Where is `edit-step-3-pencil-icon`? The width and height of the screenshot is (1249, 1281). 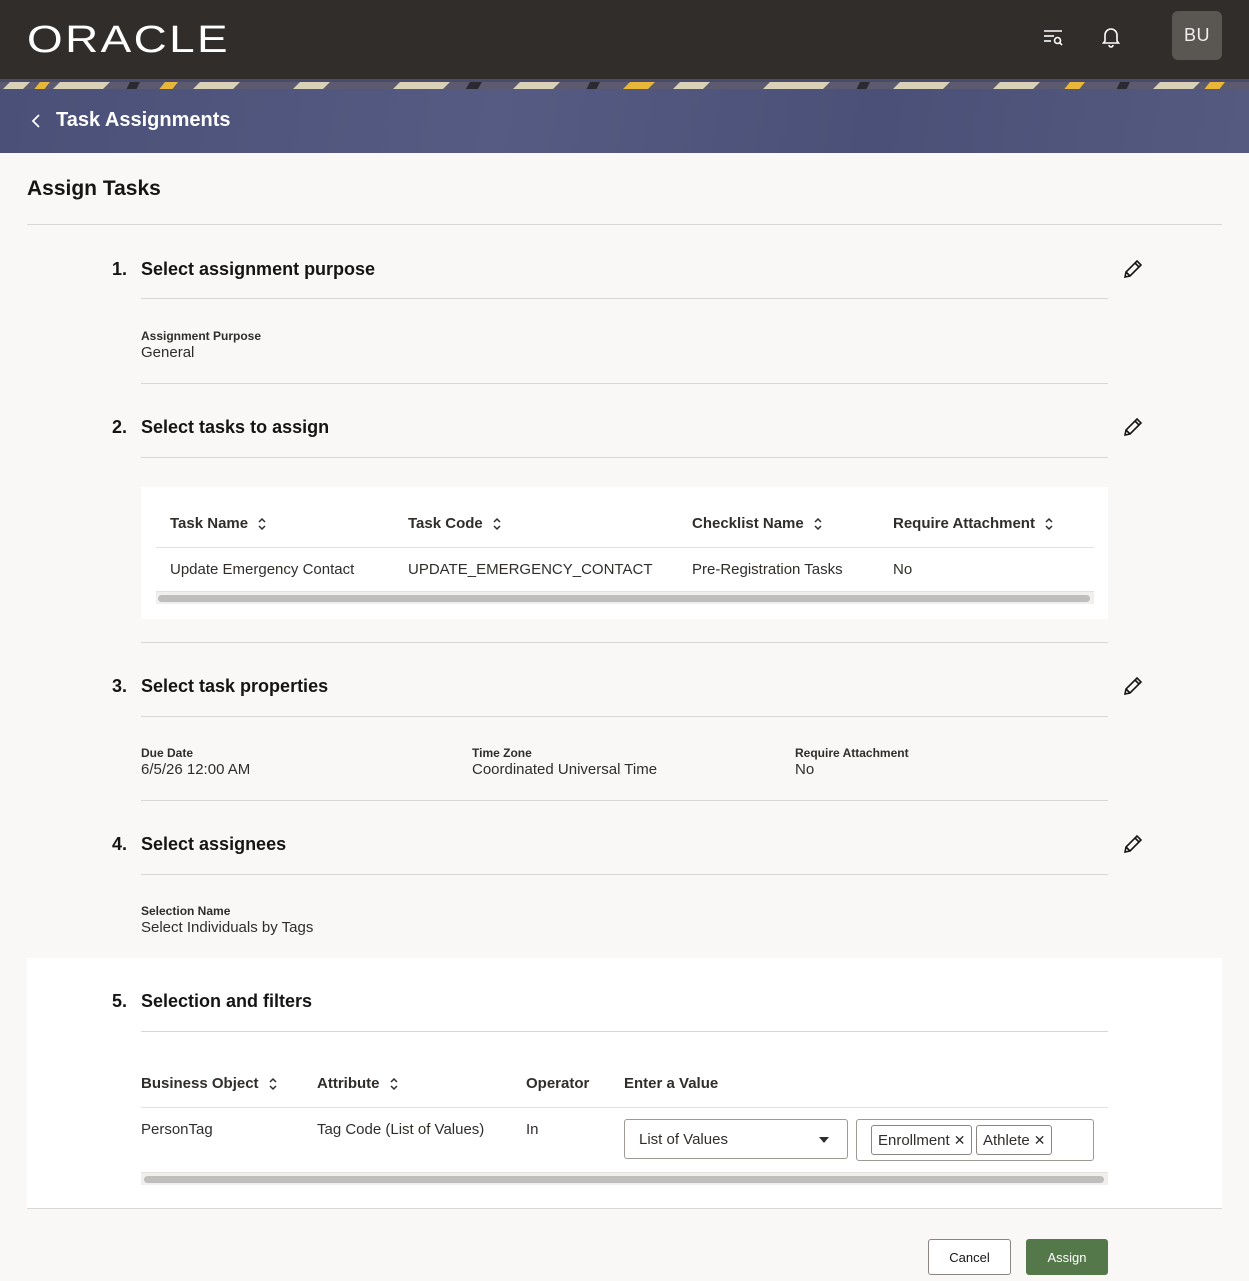 edit-step-3-pencil-icon is located at coordinates (1133, 686).